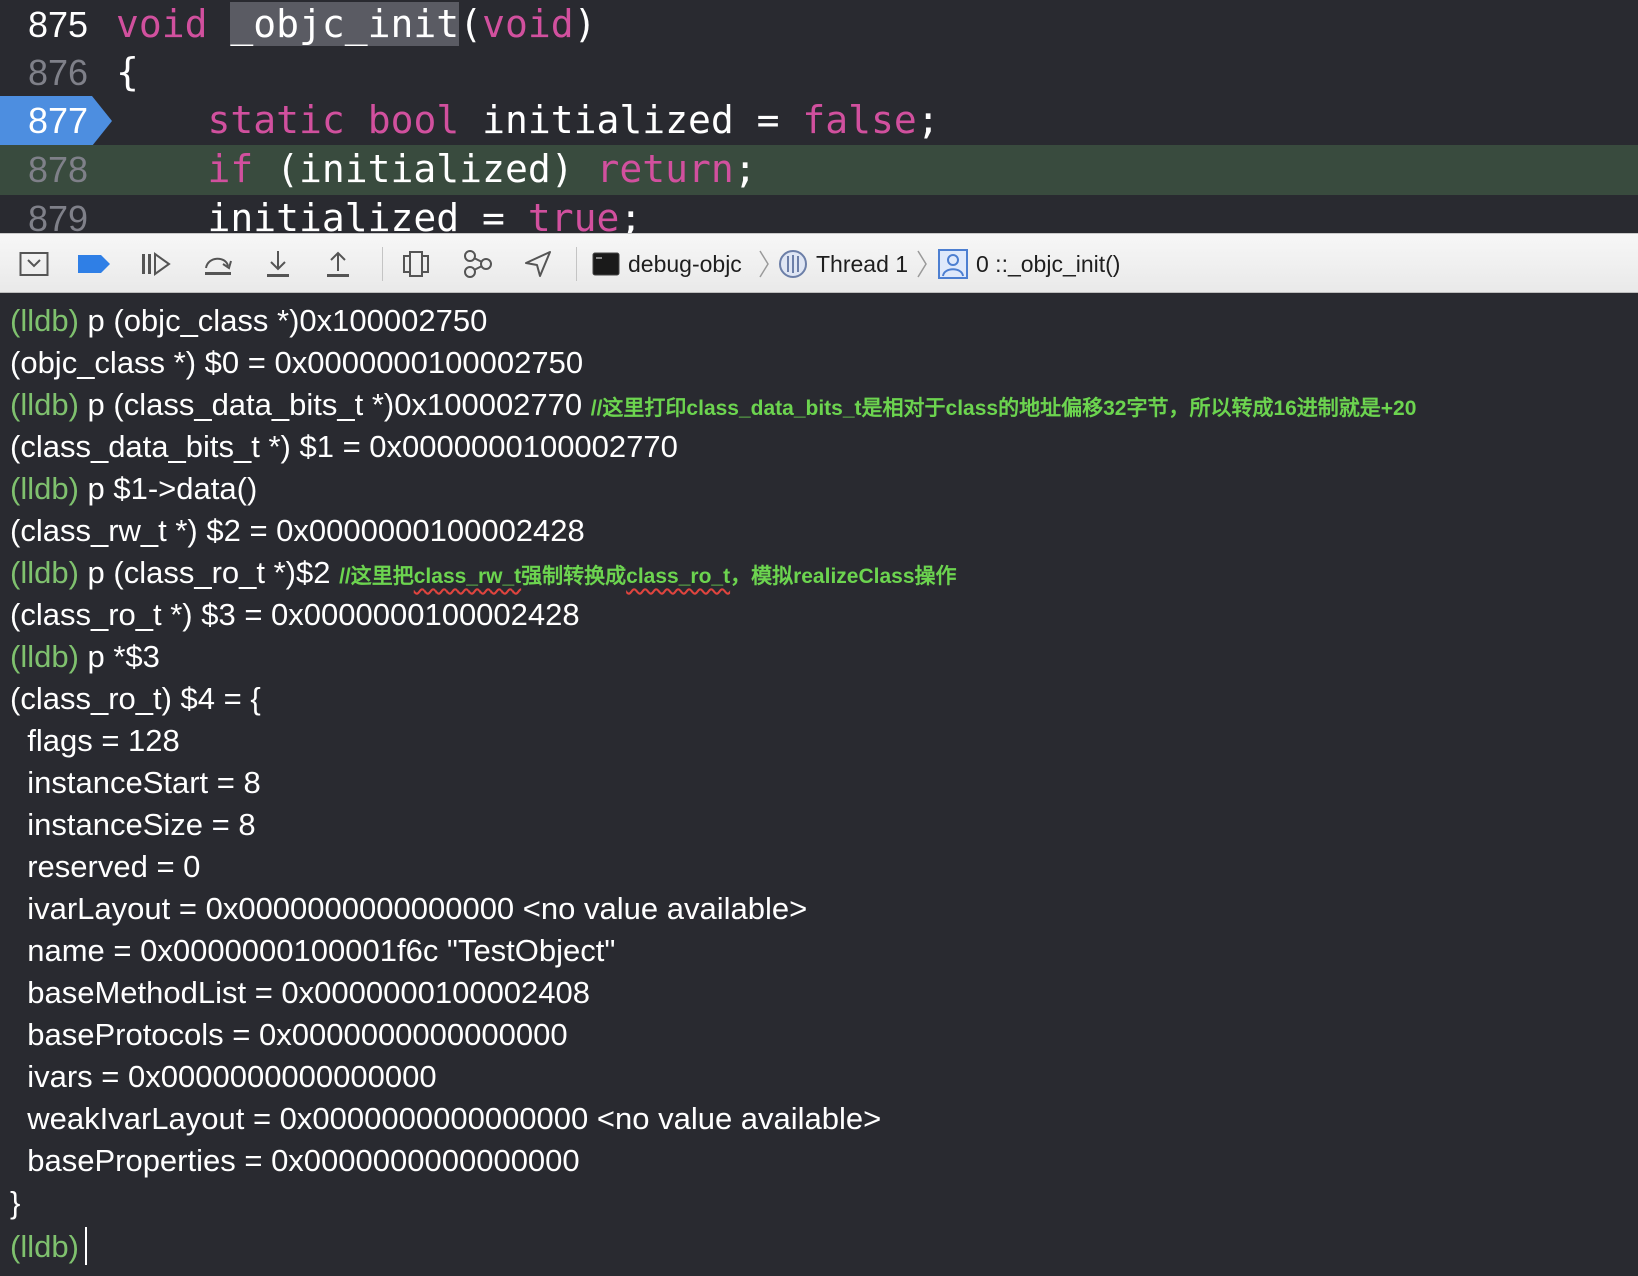  I want to click on line-number: 875, so click(58, 24).